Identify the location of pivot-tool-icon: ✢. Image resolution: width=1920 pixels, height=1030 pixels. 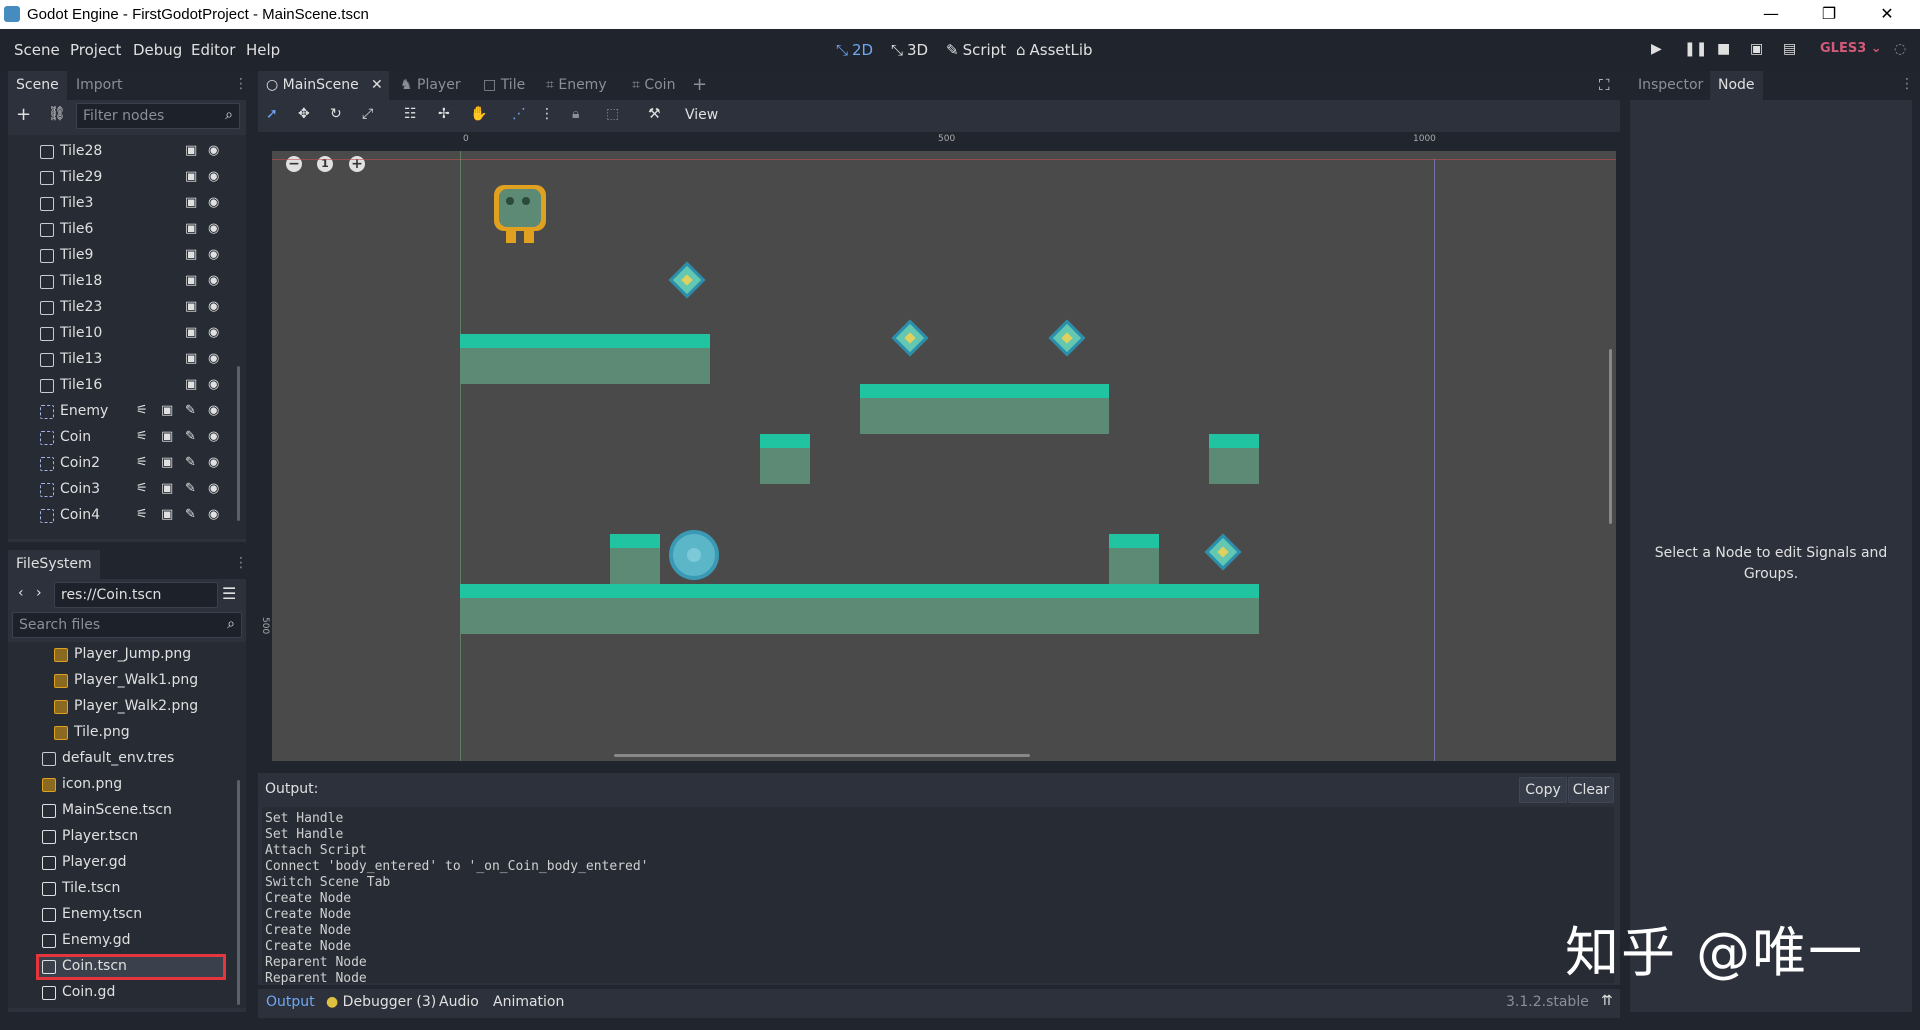
(444, 114).